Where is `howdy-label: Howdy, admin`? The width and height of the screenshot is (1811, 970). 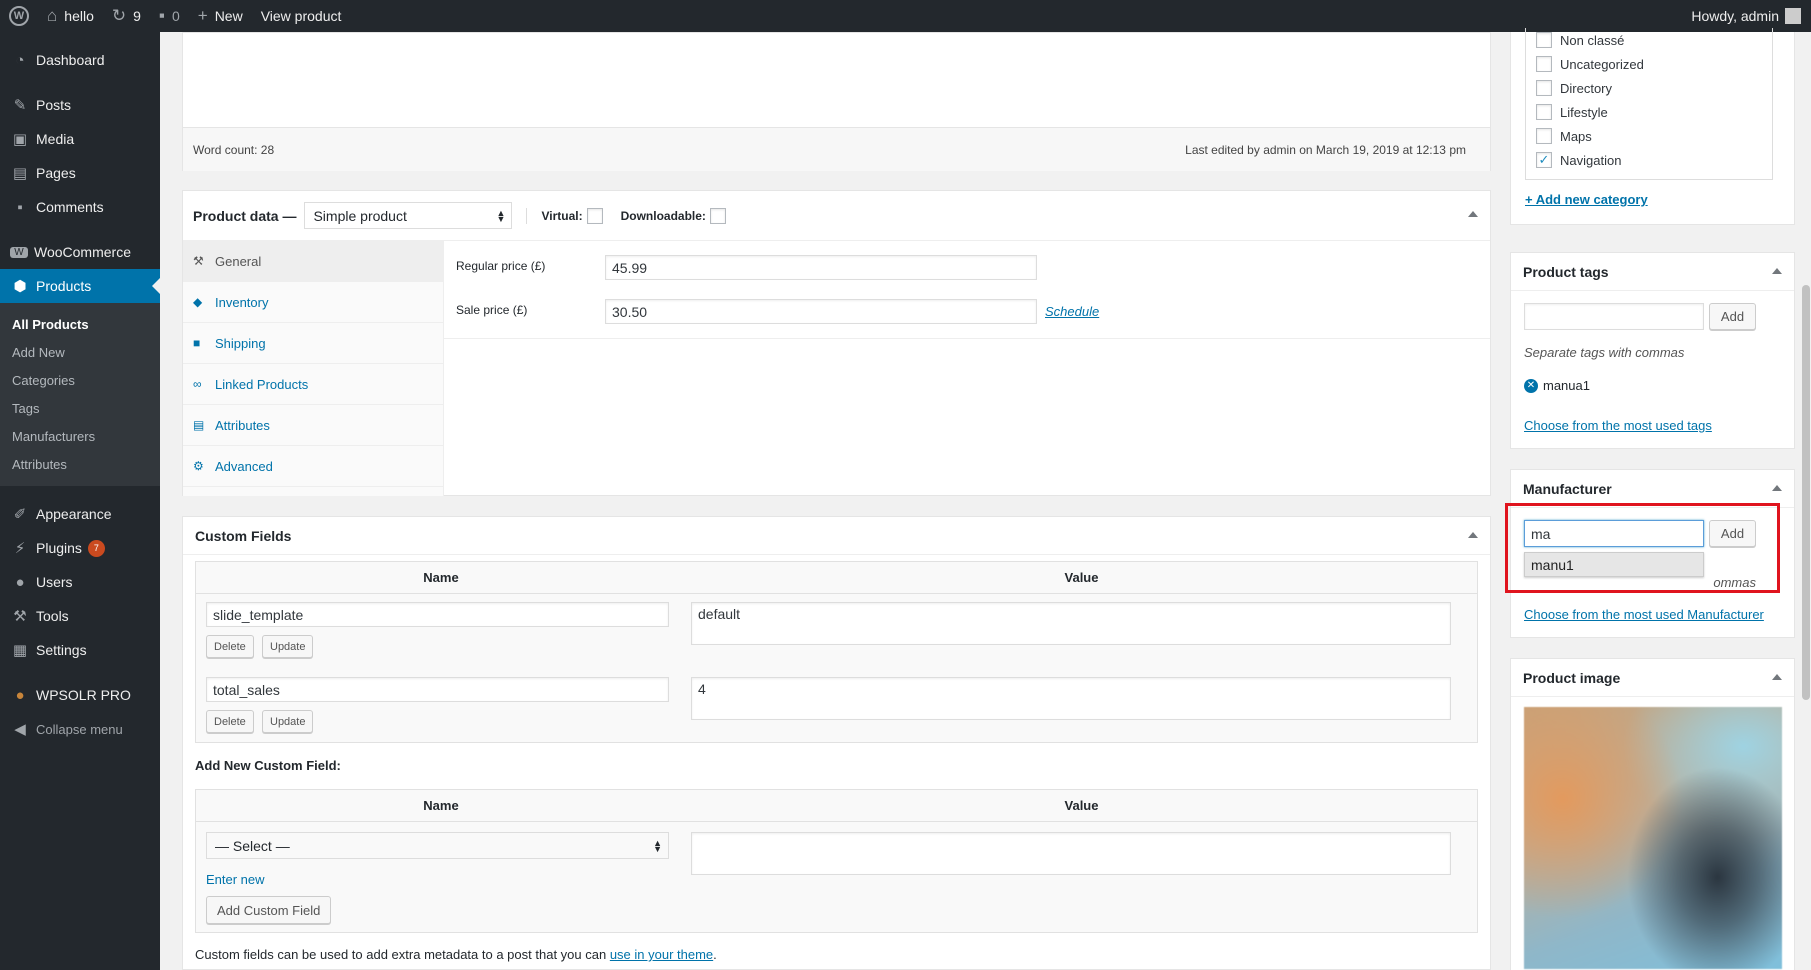 howdy-label: Howdy, admin is located at coordinates (1735, 16).